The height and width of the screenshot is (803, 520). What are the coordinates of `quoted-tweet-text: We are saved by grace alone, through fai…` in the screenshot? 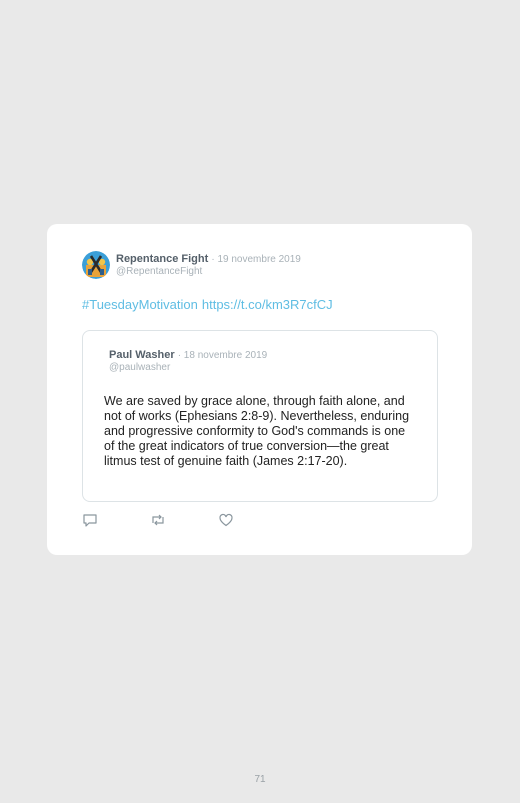 It's located at (257, 431).